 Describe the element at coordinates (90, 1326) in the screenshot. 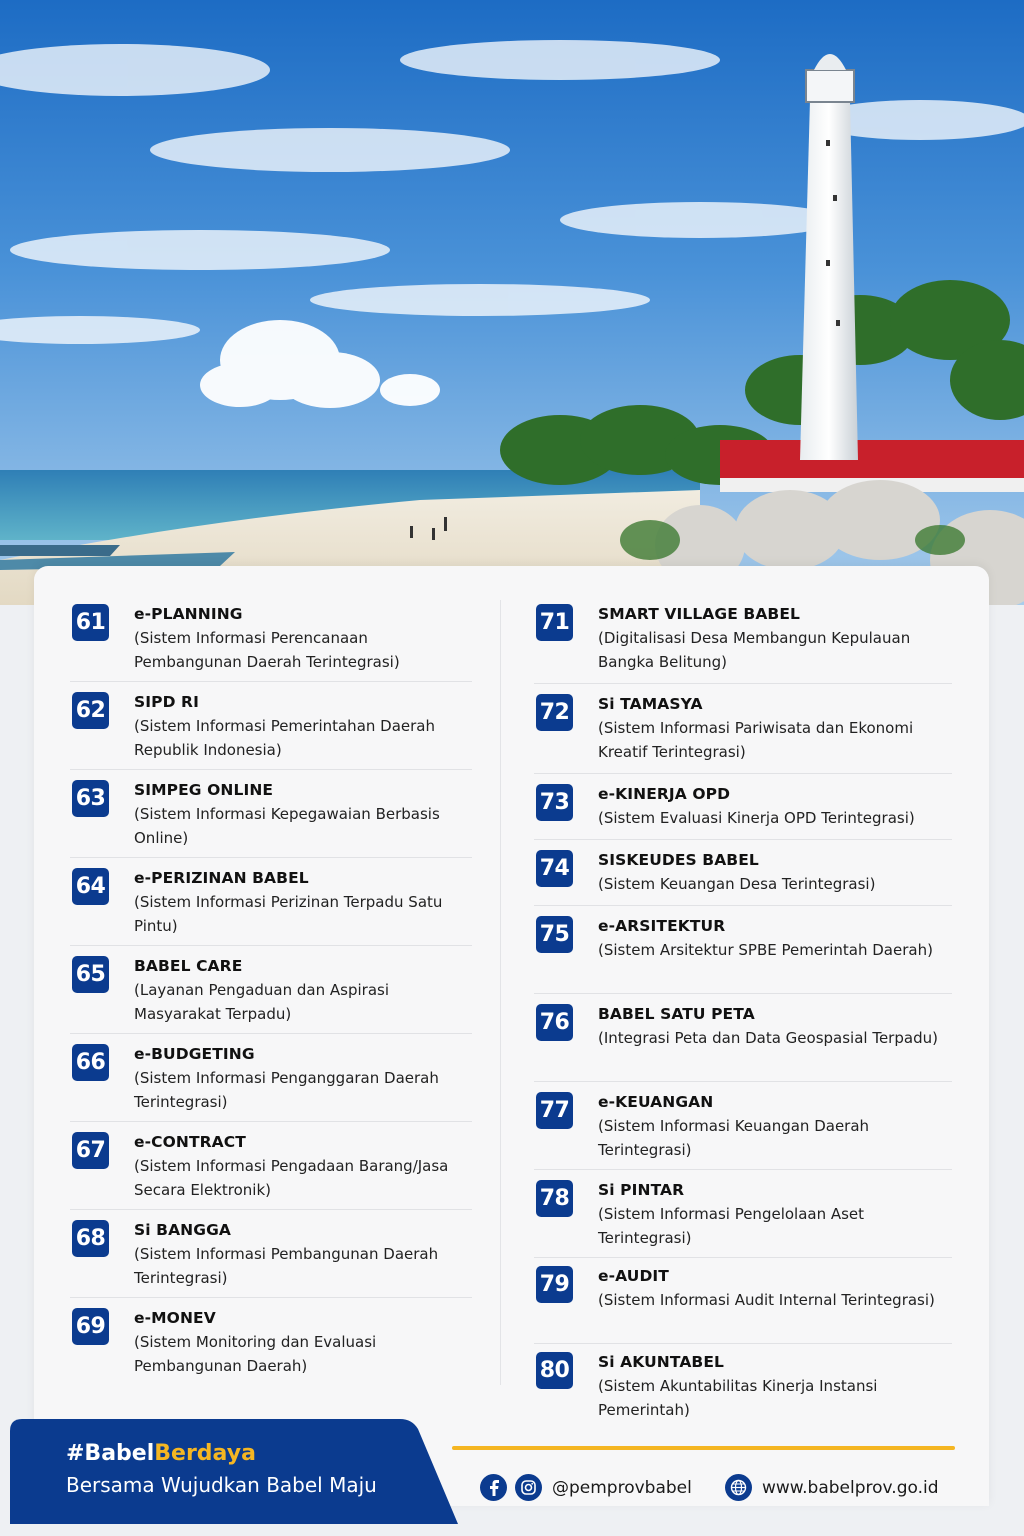

I see `item-number-badge: 69` at that location.